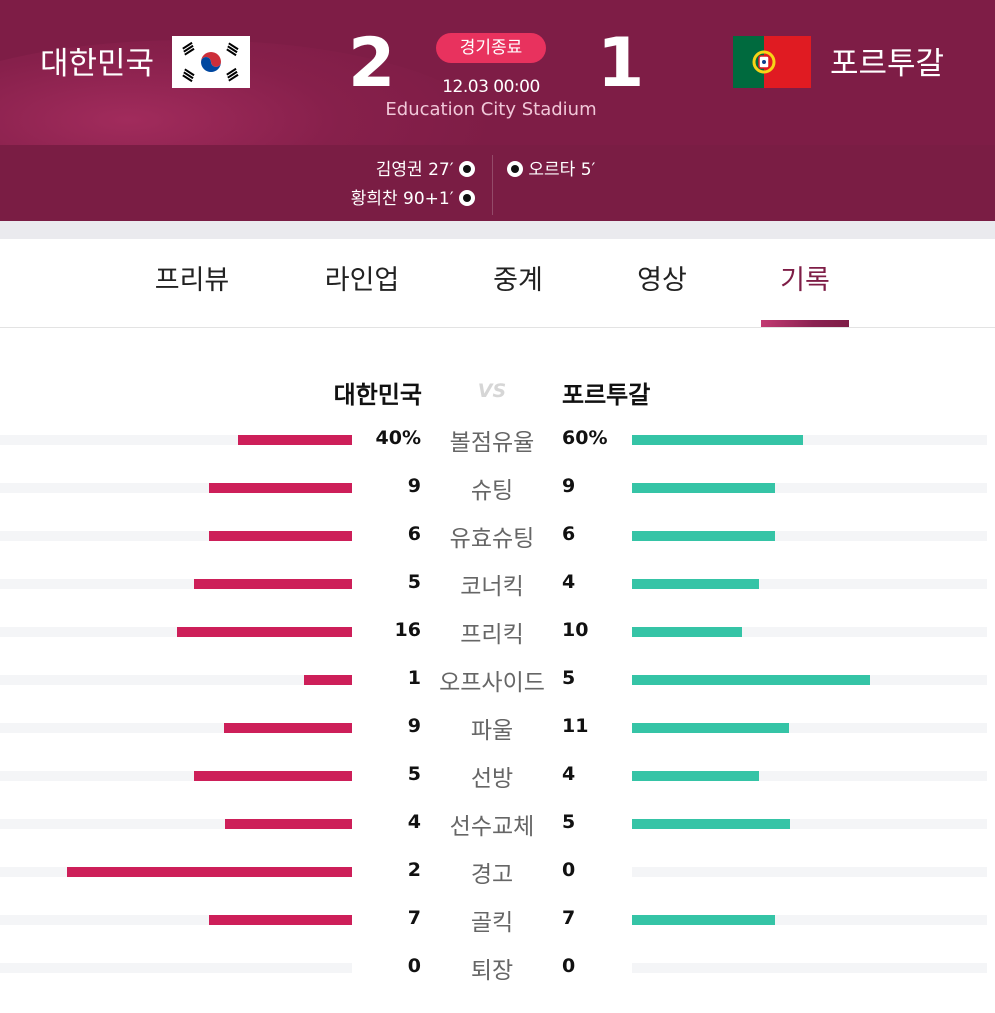 This screenshot has width=995, height=1013. I want to click on stat-row: 16 프리킥 10, so click(497, 632).